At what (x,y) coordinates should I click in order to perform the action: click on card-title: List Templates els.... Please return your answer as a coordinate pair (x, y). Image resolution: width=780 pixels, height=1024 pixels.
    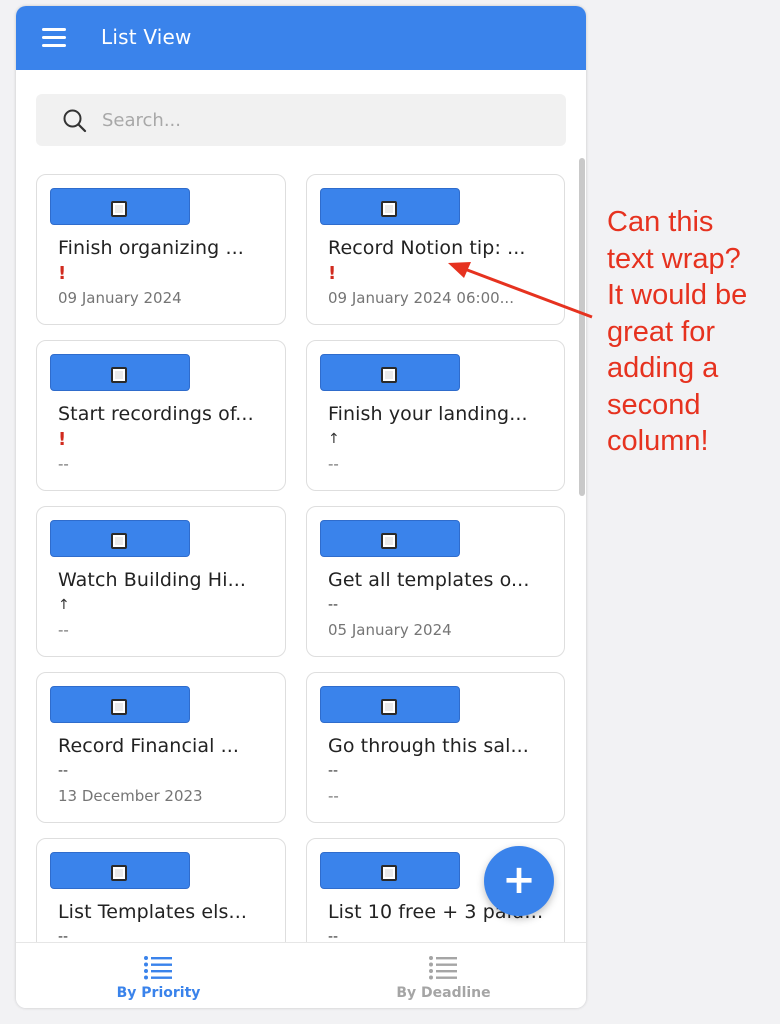
    Looking at the image, I should click on (152, 912).